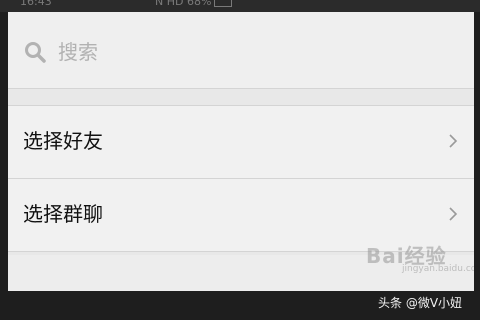 This screenshot has width=480, height=320. I want to click on battery-percent: 68%, so click(199, 4).